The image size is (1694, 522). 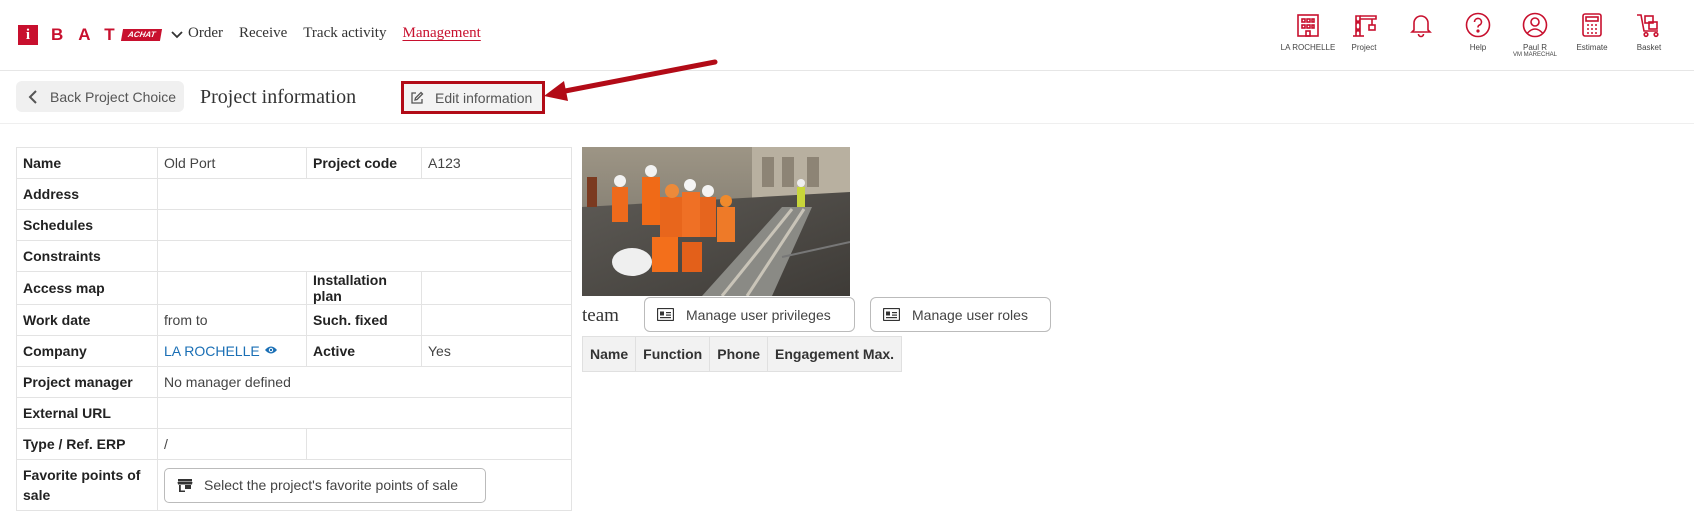 I want to click on back-project-choice-button: Back Project Choice, so click(x=100, y=96).